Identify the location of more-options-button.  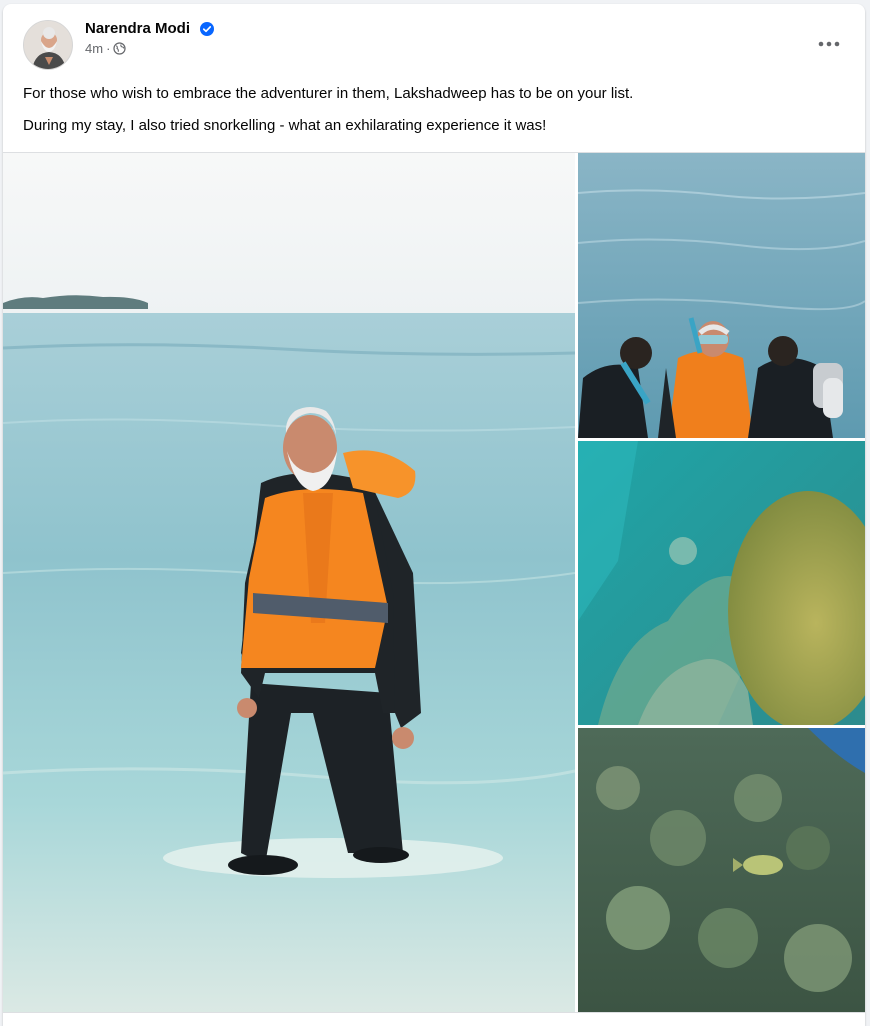
(829, 44).